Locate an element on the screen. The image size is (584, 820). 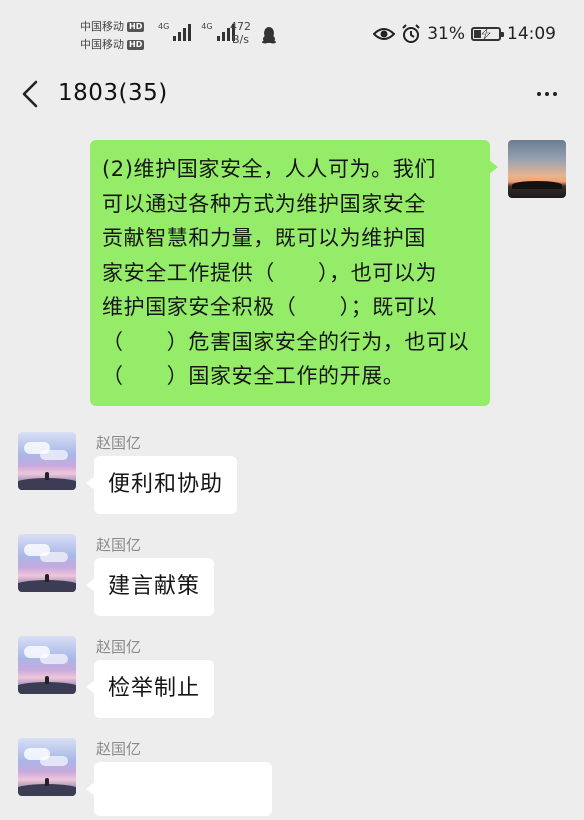
self-avatar is located at coordinates (537, 169).